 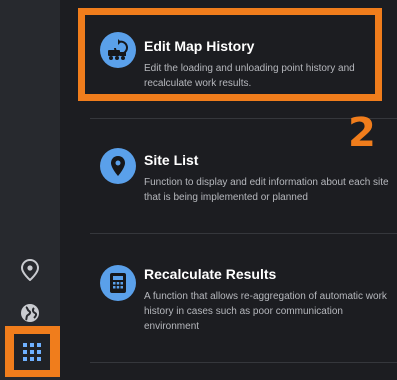 What do you see at coordinates (30, 270) in the screenshot?
I see `location-icon` at bounding box center [30, 270].